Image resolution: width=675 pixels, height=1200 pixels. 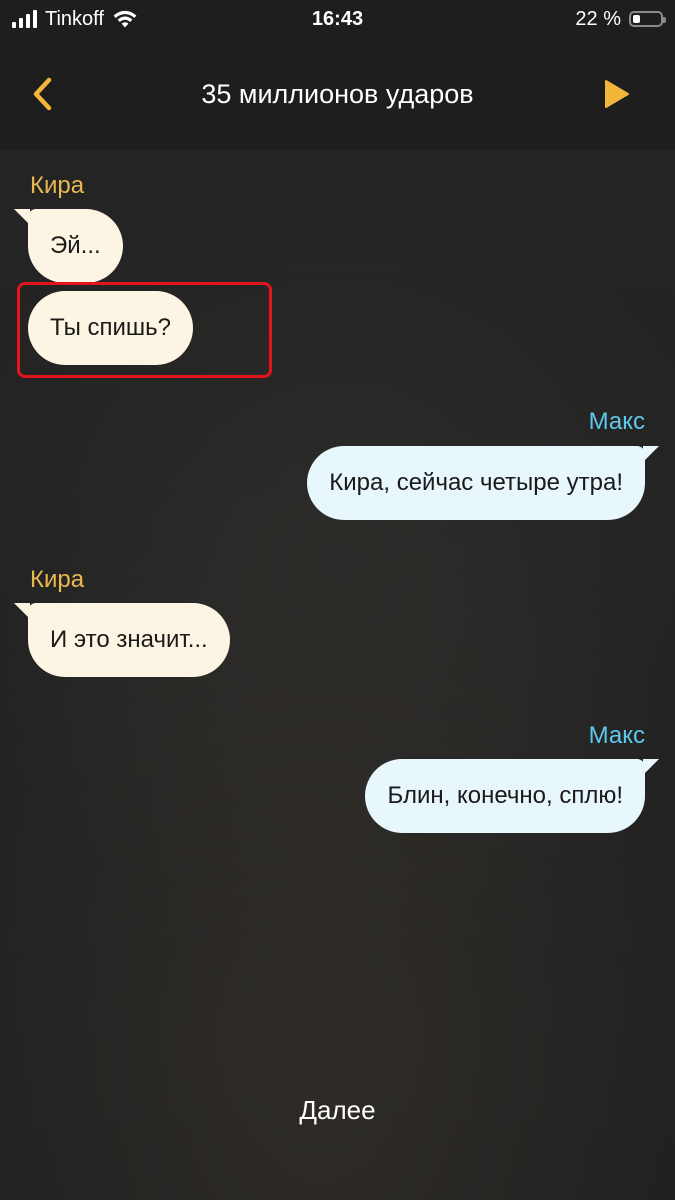 I want to click on battery-percent: 22 %, so click(x=598, y=18).